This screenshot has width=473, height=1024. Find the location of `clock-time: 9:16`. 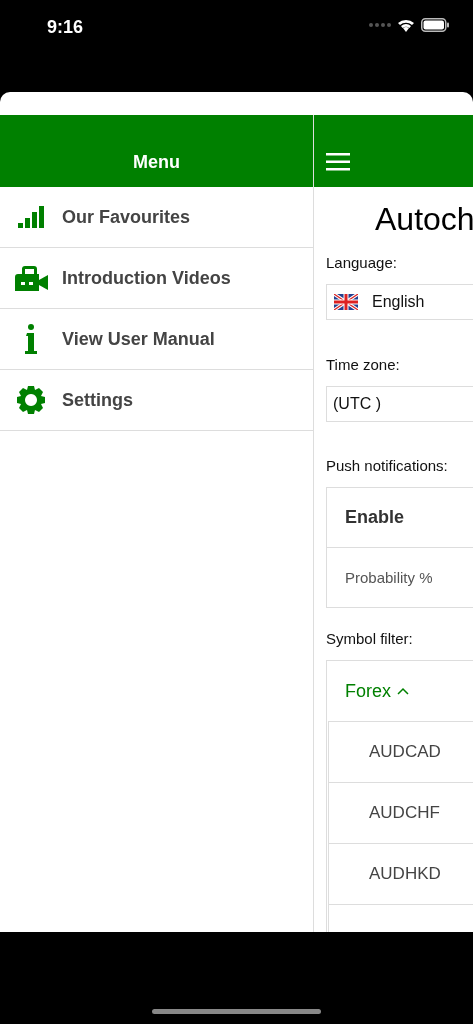

clock-time: 9:16 is located at coordinates (65, 27).